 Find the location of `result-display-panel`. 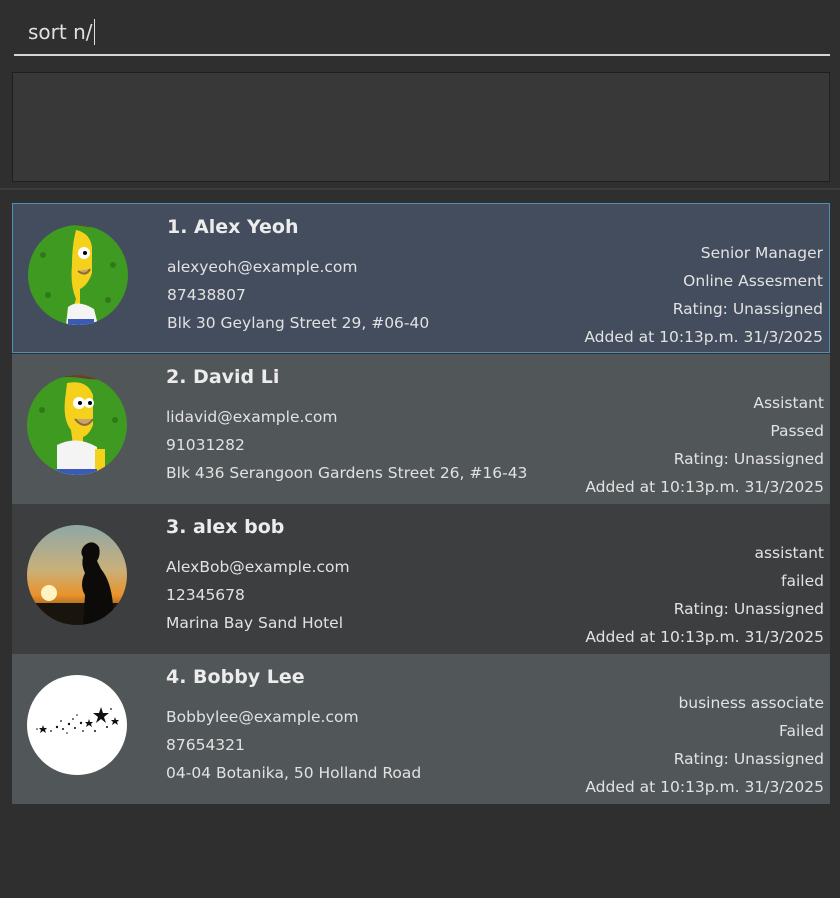

result-display-panel is located at coordinates (420, 127).